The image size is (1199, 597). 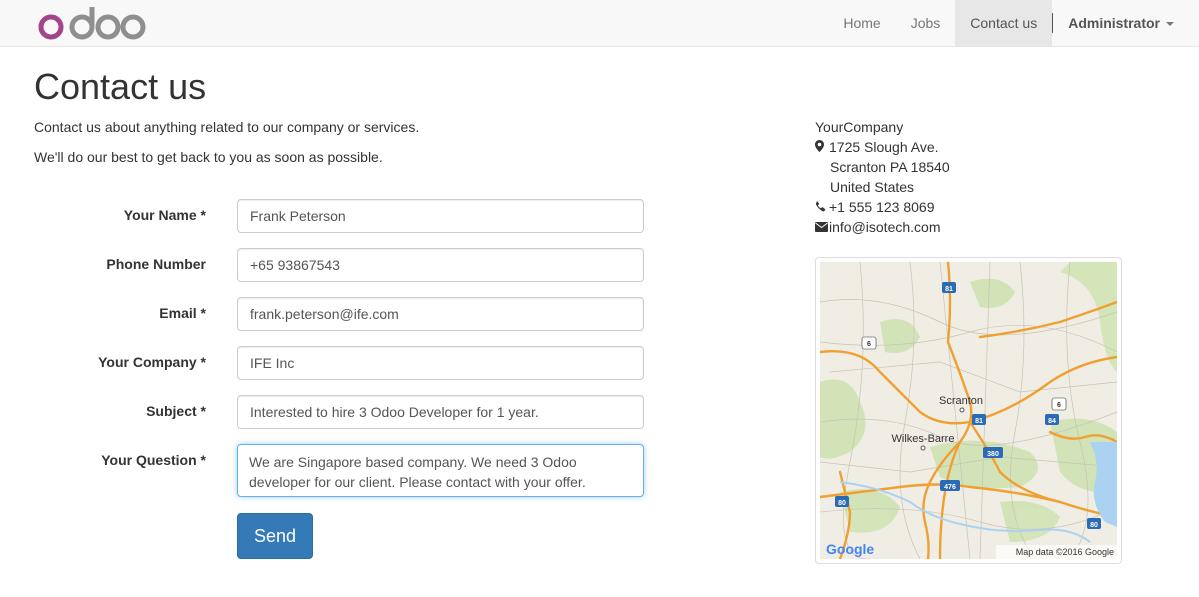 I want to click on nav-contact-us: Contact us, so click(x=1004, y=23).